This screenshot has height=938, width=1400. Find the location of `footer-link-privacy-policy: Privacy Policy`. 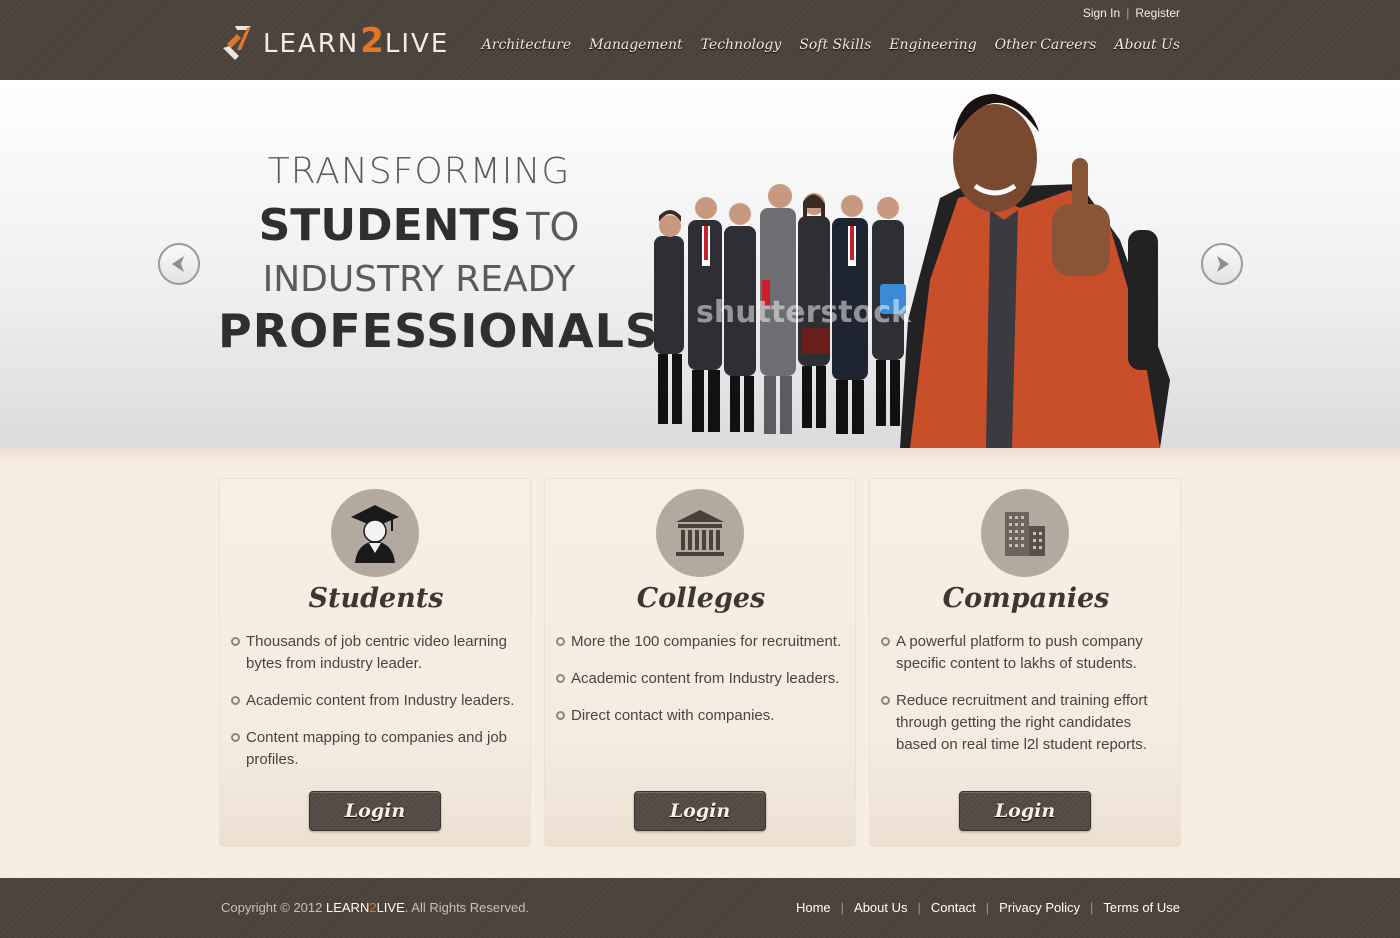

footer-link-privacy-policy: Privacy Policy is located at coordinates (1039, 907).